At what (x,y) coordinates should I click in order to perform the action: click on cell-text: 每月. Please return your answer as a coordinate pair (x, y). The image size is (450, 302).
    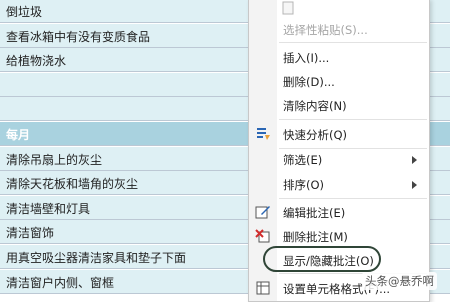
    Looking at the image, I should click on (18, 135).